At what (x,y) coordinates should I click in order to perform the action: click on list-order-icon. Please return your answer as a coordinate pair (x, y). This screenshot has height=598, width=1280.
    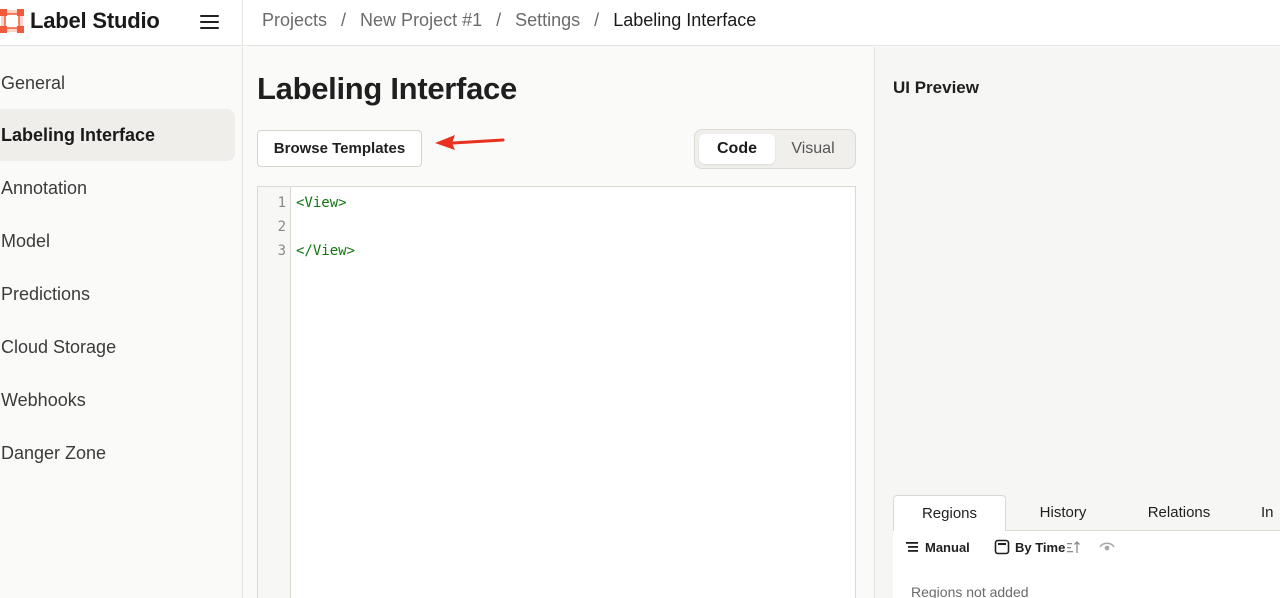
    Looking at the image, I should click on (912, 547).